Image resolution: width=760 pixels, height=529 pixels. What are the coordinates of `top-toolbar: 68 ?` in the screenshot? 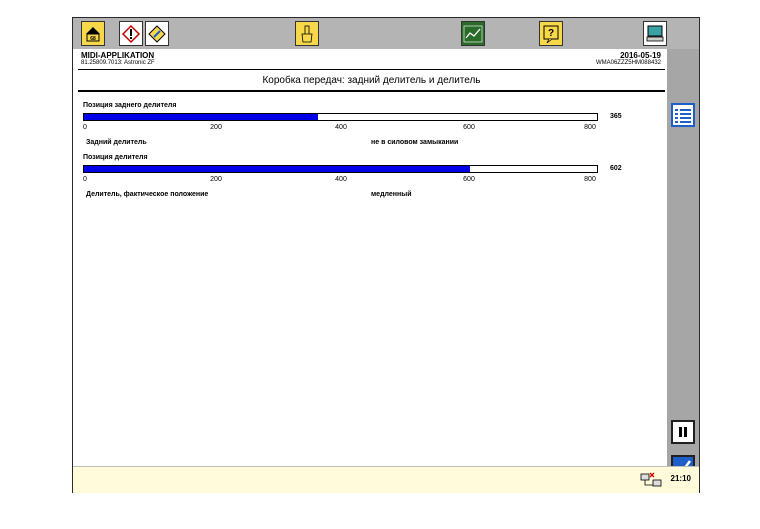 It's located at (386, 34).